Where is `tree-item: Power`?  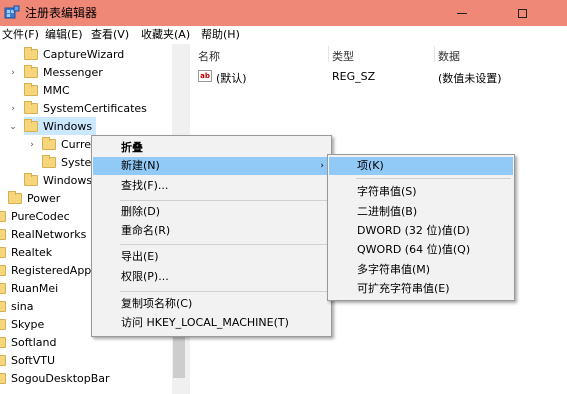
tree-item: Power is located at coordinates (34, 198).